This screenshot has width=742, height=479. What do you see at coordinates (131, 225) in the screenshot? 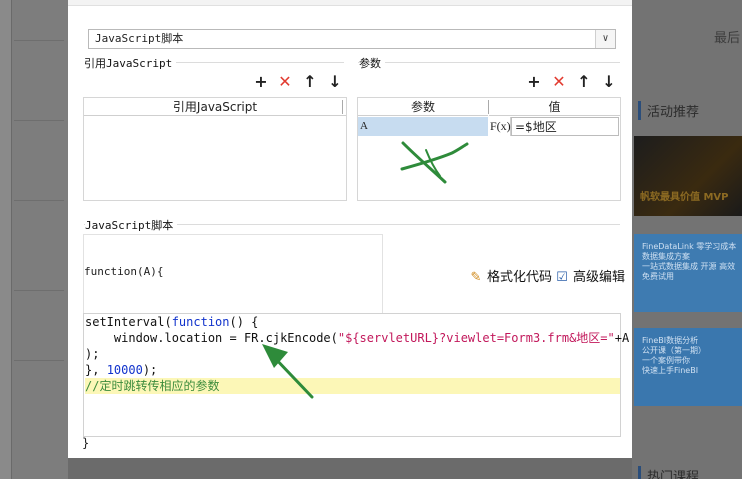
I see `script-group-title: JavaScript脚本` at bounding box center [131, 225].